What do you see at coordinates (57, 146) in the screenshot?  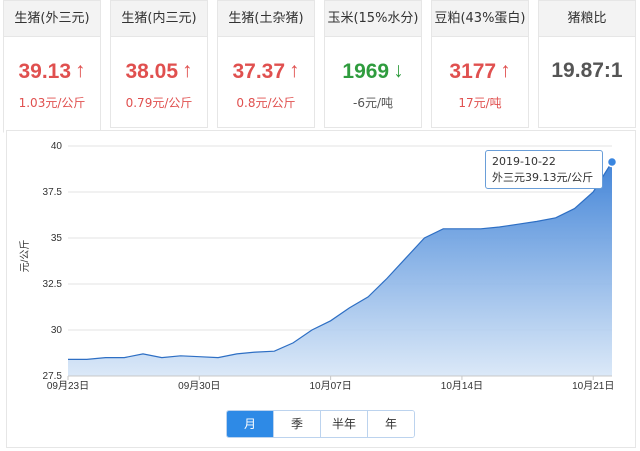 I see `y-tick-label: 40` at bounding box center [57, 146].